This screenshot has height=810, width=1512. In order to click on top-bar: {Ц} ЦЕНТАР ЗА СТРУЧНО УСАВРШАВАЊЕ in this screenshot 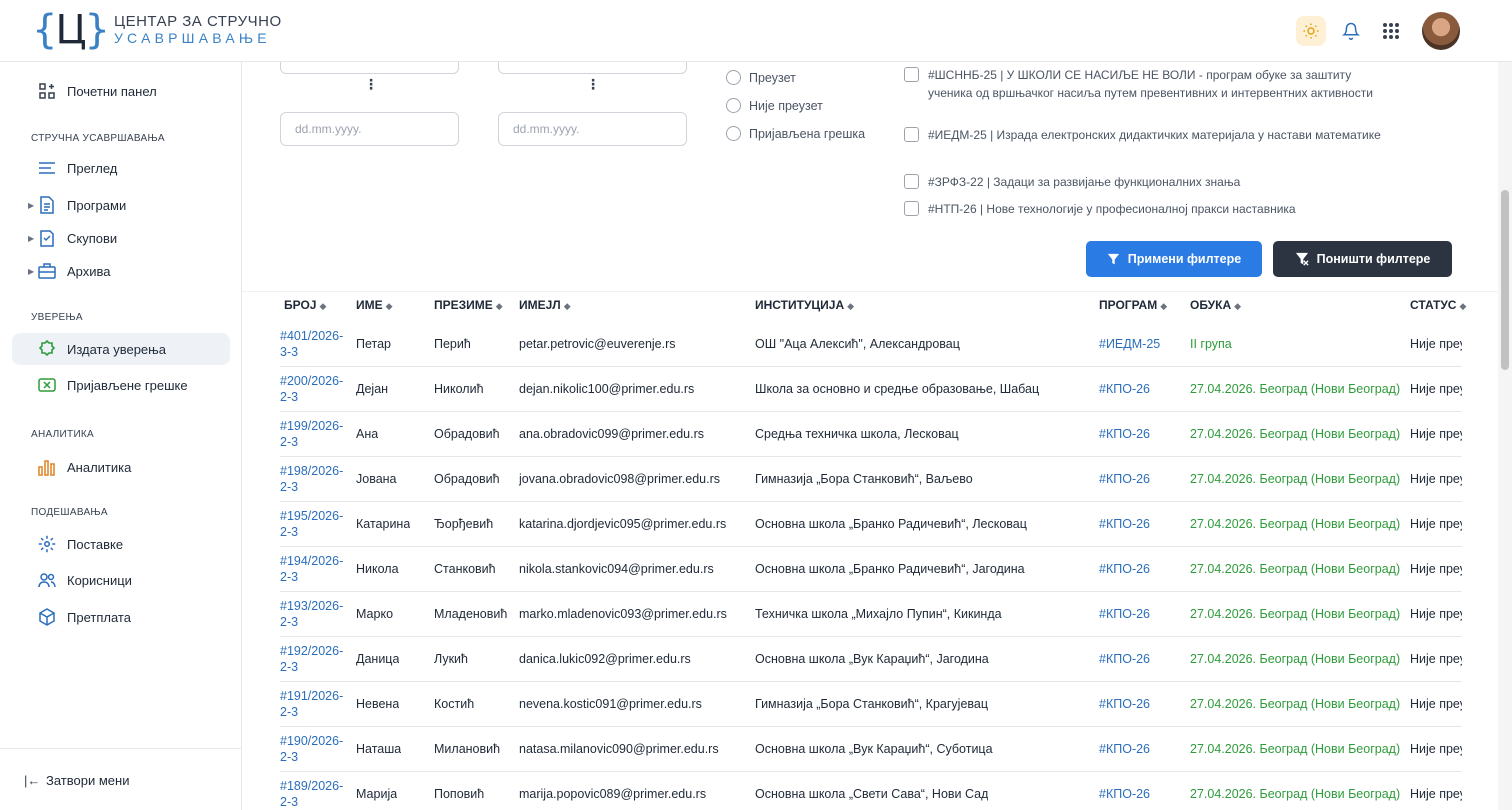, I will do `click(756, 31)`.